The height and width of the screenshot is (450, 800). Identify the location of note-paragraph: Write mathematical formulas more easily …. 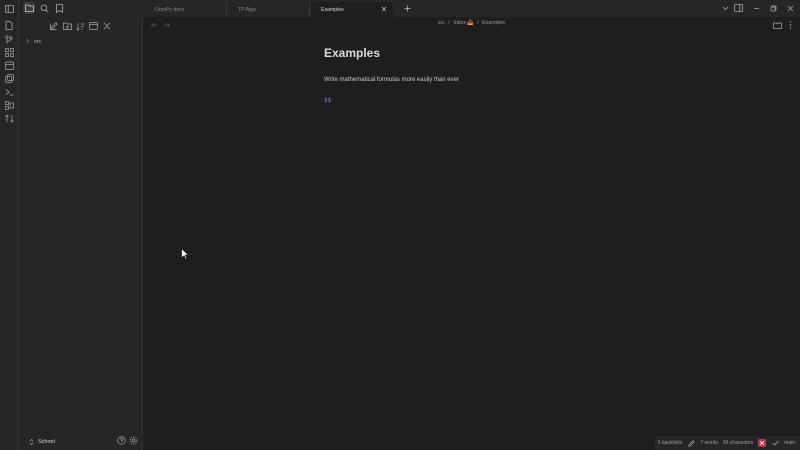
(391, 80).